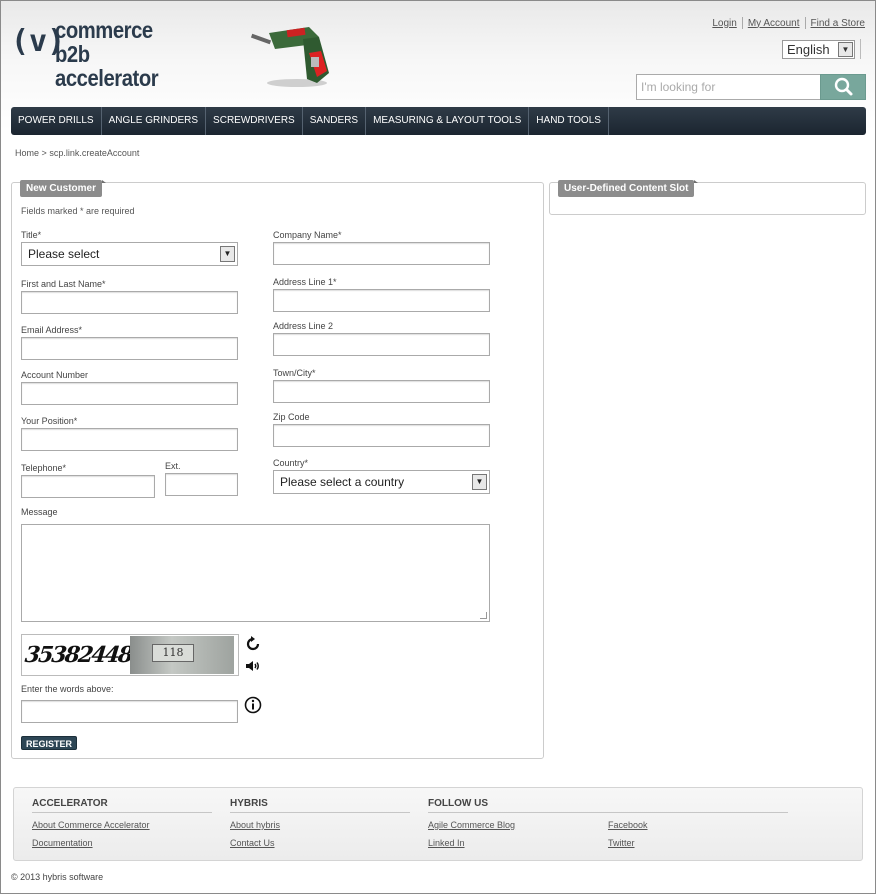 This screenshot has height=894, width=876. I want to click on register-button: REGISTER, so click(49, 743).